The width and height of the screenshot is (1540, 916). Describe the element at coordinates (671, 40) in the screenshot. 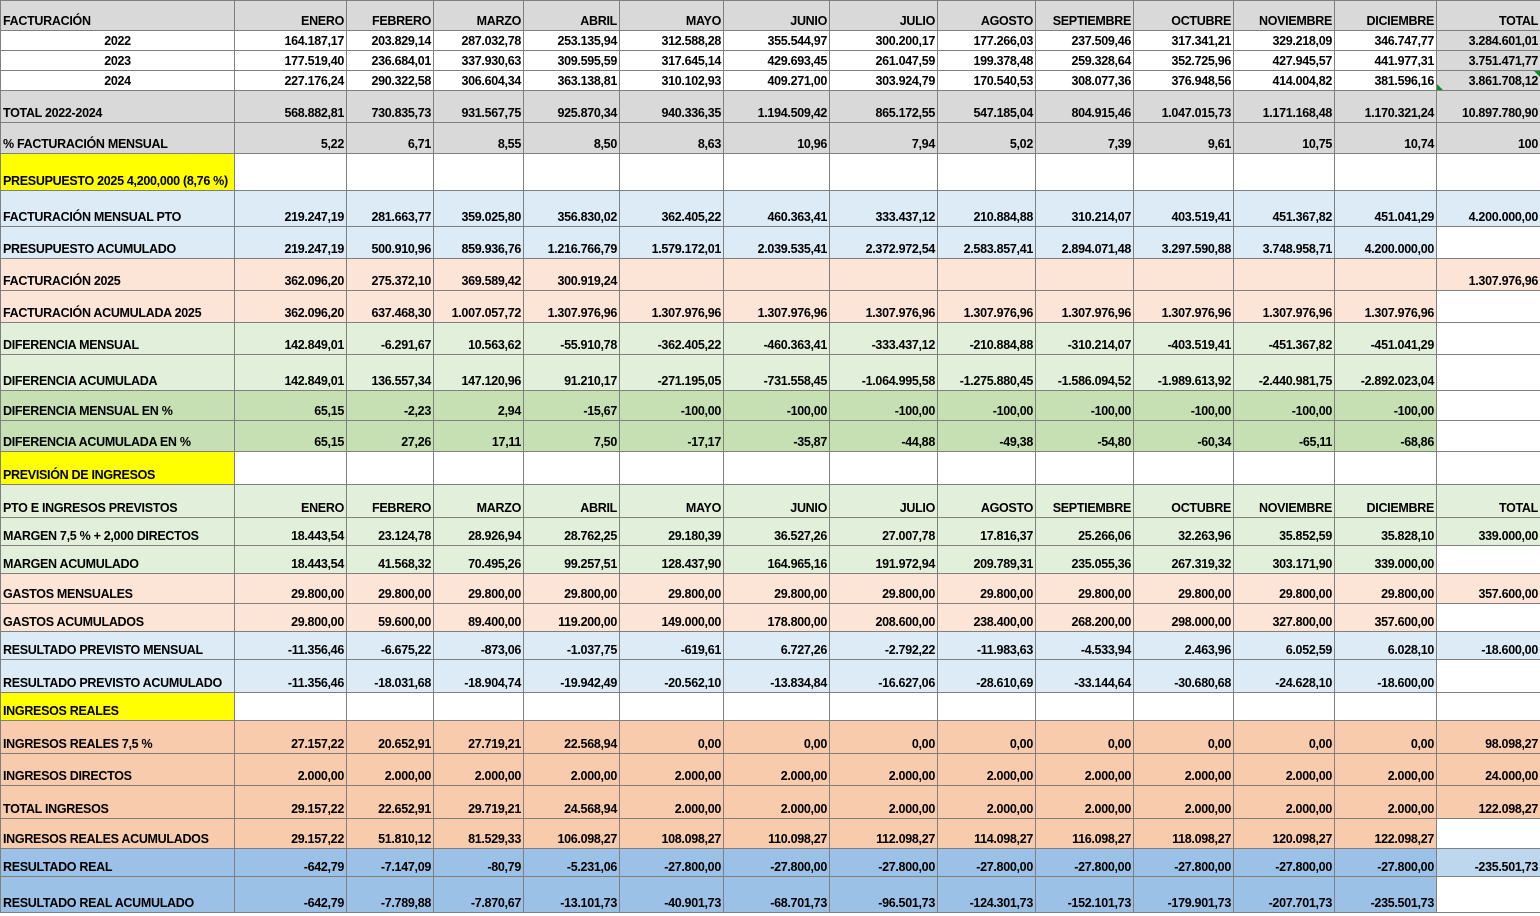

I see `value-cell: 312.588,28` at that location.